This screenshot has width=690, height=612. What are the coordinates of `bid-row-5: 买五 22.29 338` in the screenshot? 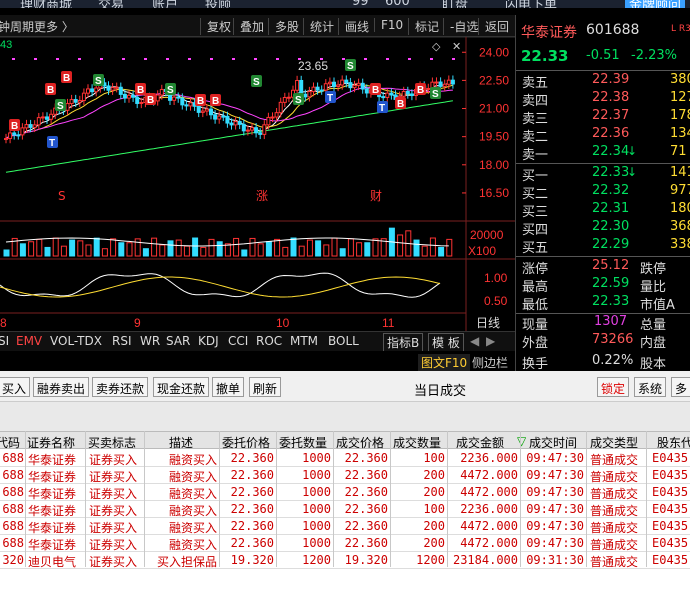 It's located at (603, 246).